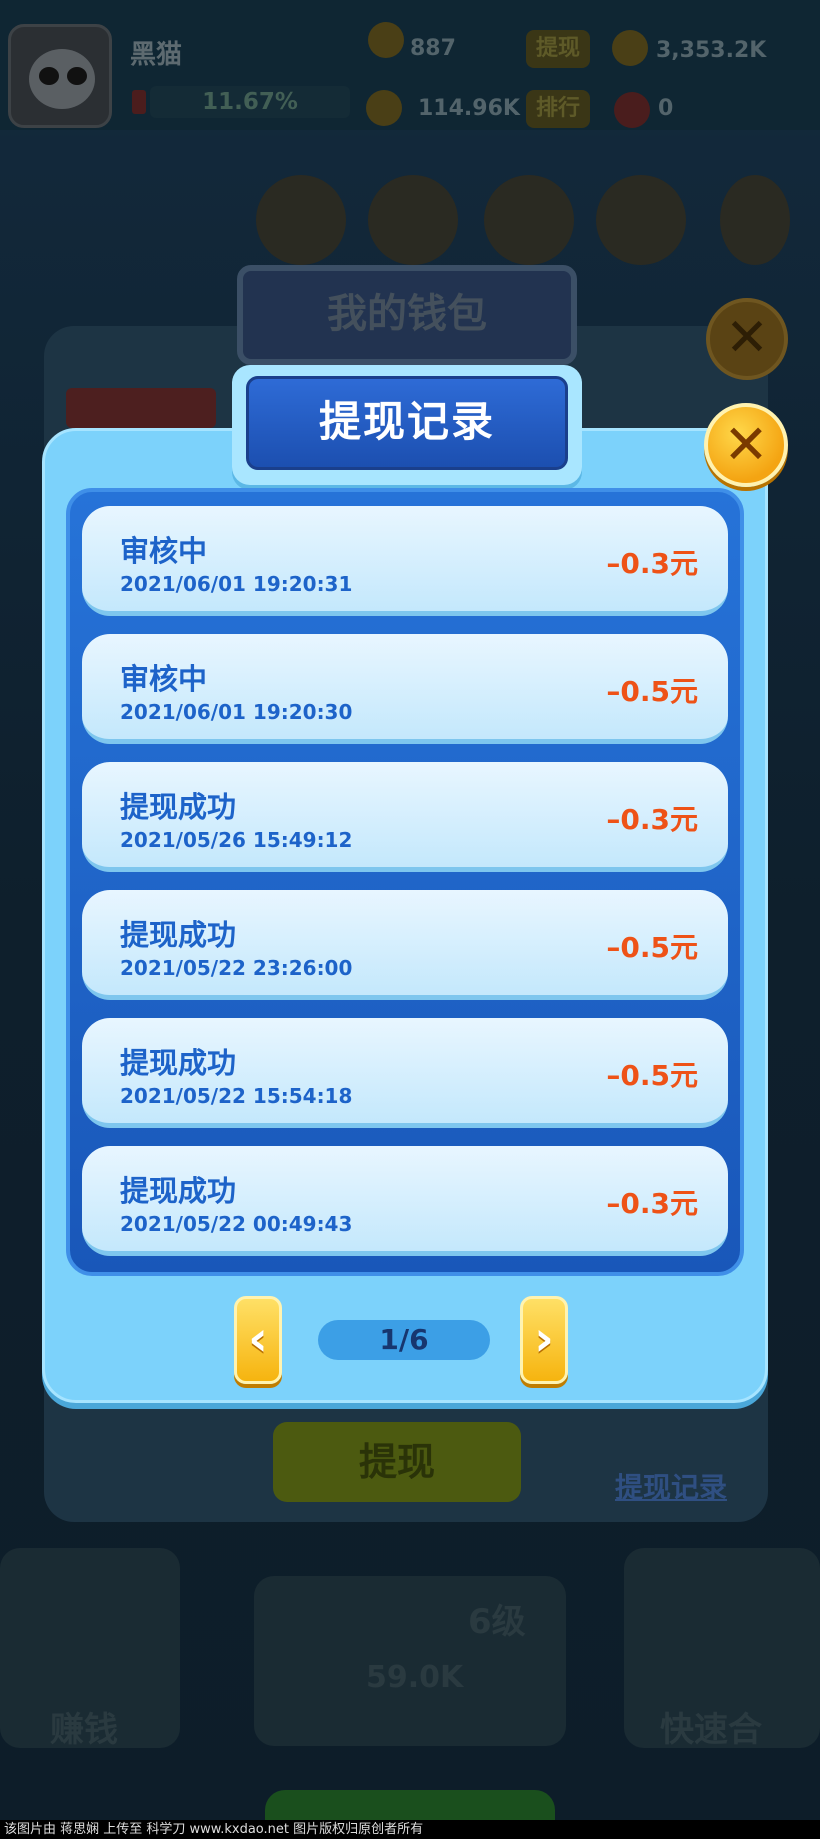 This screenshot has width=820, height=1839. What do you see at coordinates (236, 968) in the screenshot?
I see `record-time: 2021/05/22 23:26:00` at bounding box center [236, 968].